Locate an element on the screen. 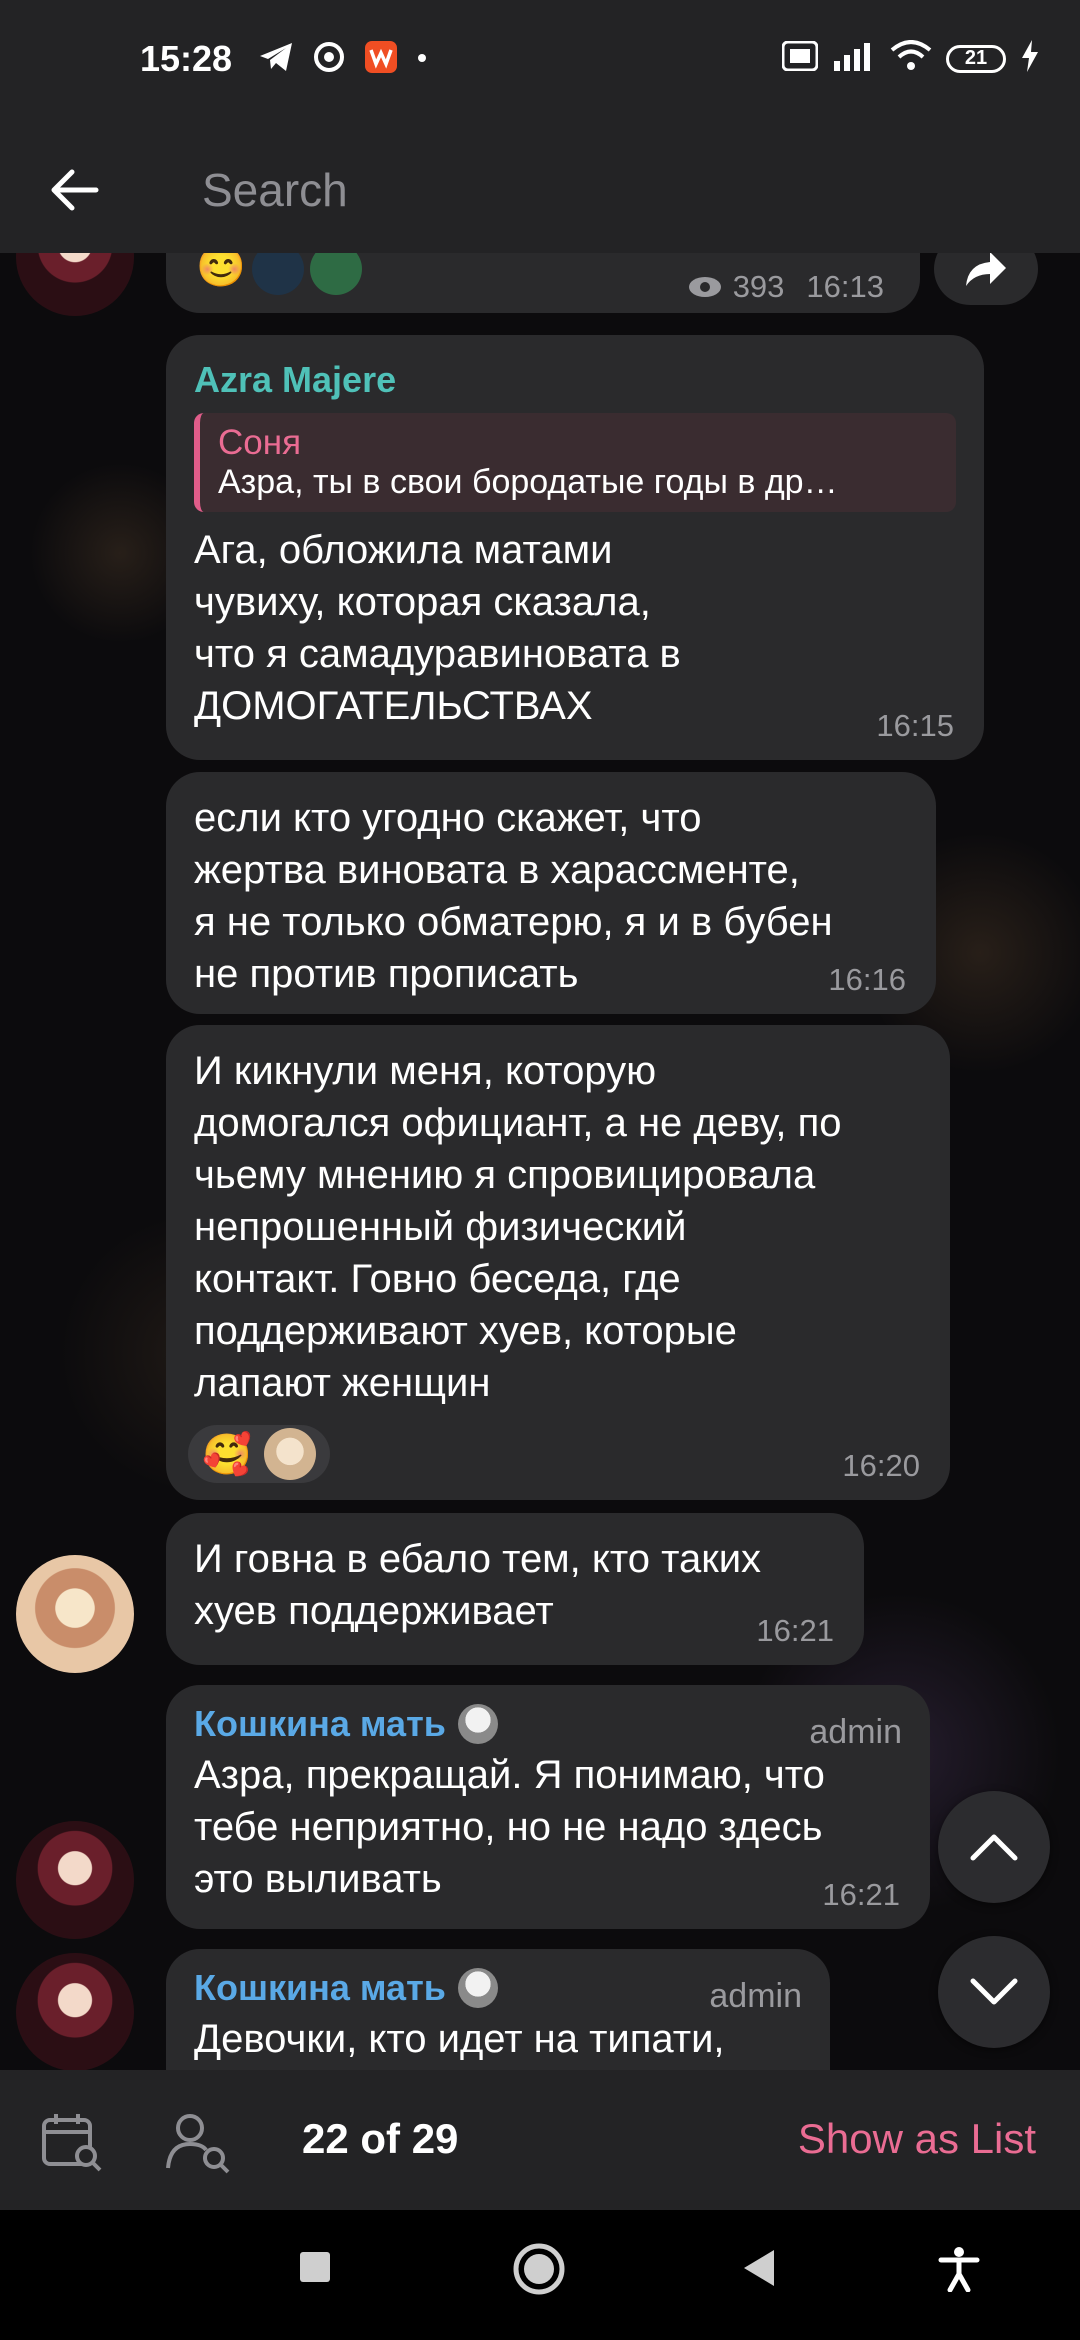 The width and height of the screenshot is (1080, 2340). system-back-button is located at coordinates (759, 2270).